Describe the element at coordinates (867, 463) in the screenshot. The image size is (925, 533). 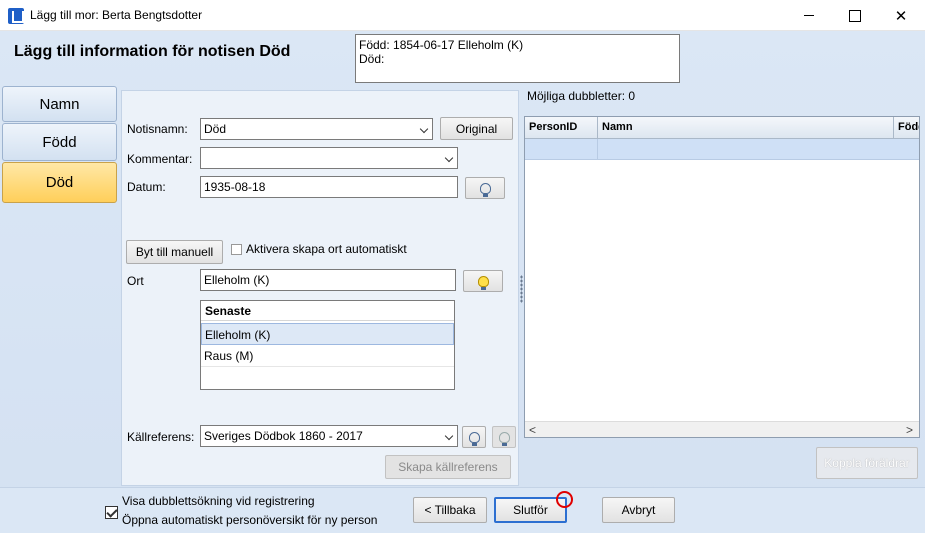
I see `link-parents-button: Koppla föräldrar` at that location.